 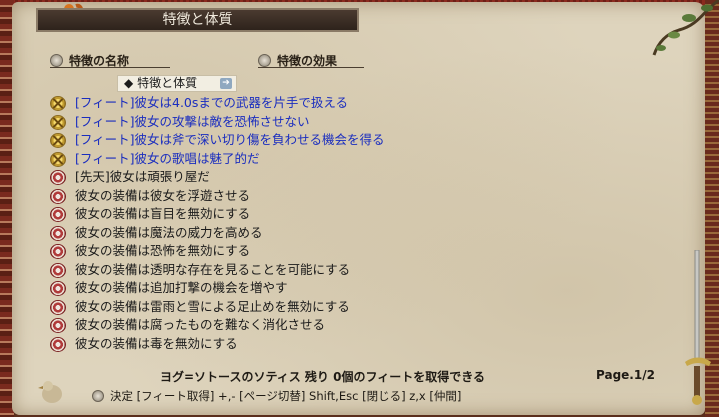 What do you see at coordinates (213, 269) in the screenshot?
I see `entry-text: 彼女の装備は透明な存在を見ることを可能にする` at bounding box center [213, 269].